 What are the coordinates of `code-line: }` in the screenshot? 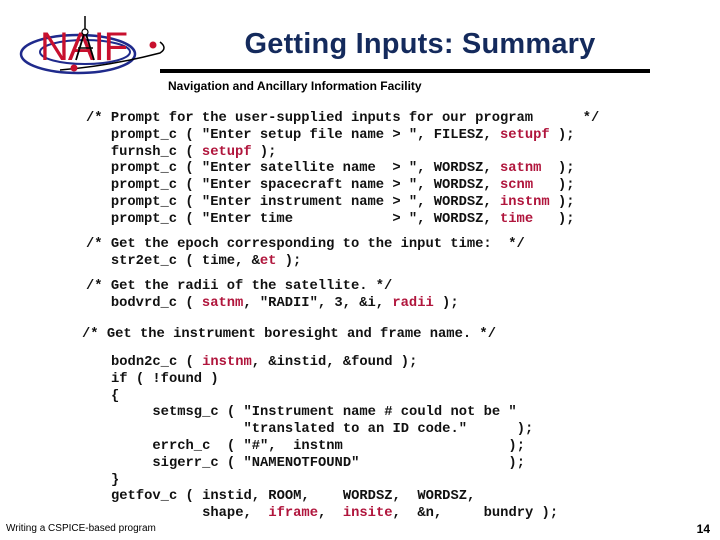 It's located at (115, 480).